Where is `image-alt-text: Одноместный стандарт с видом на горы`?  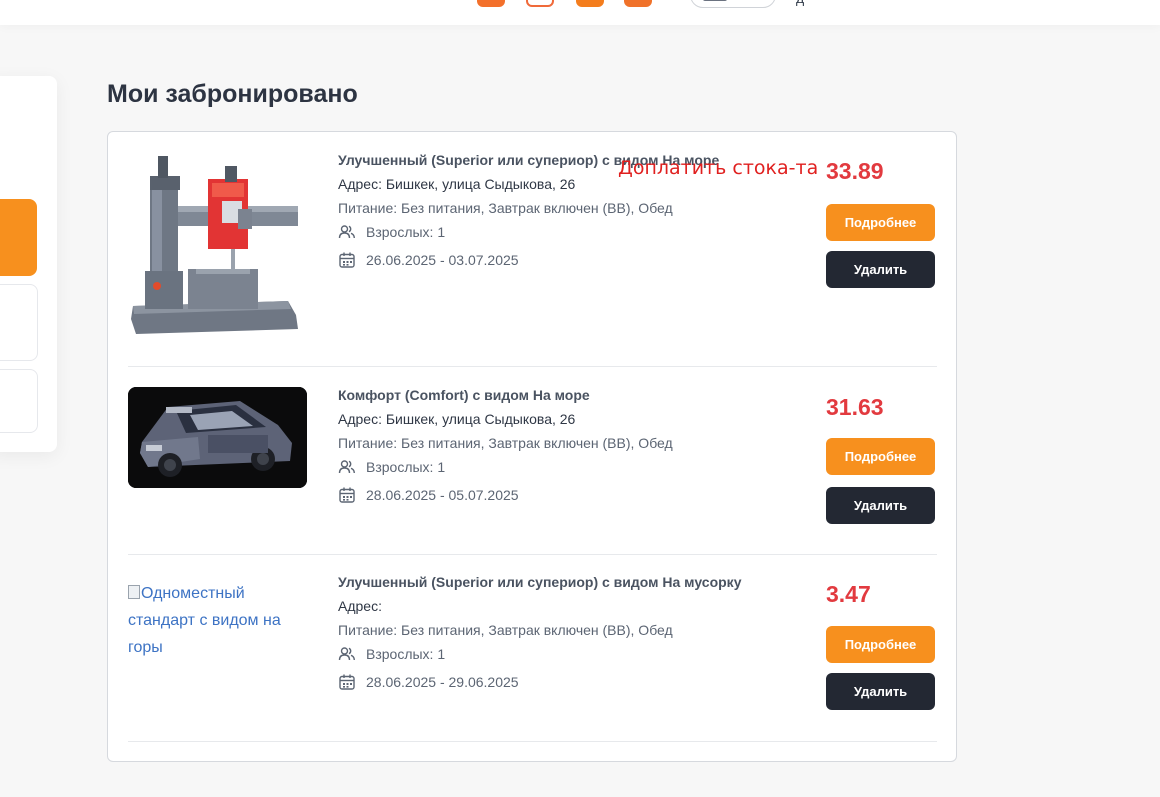 image-alt-text: Одноместный стандарт с видом на горы is located at coordinates (204, 620).